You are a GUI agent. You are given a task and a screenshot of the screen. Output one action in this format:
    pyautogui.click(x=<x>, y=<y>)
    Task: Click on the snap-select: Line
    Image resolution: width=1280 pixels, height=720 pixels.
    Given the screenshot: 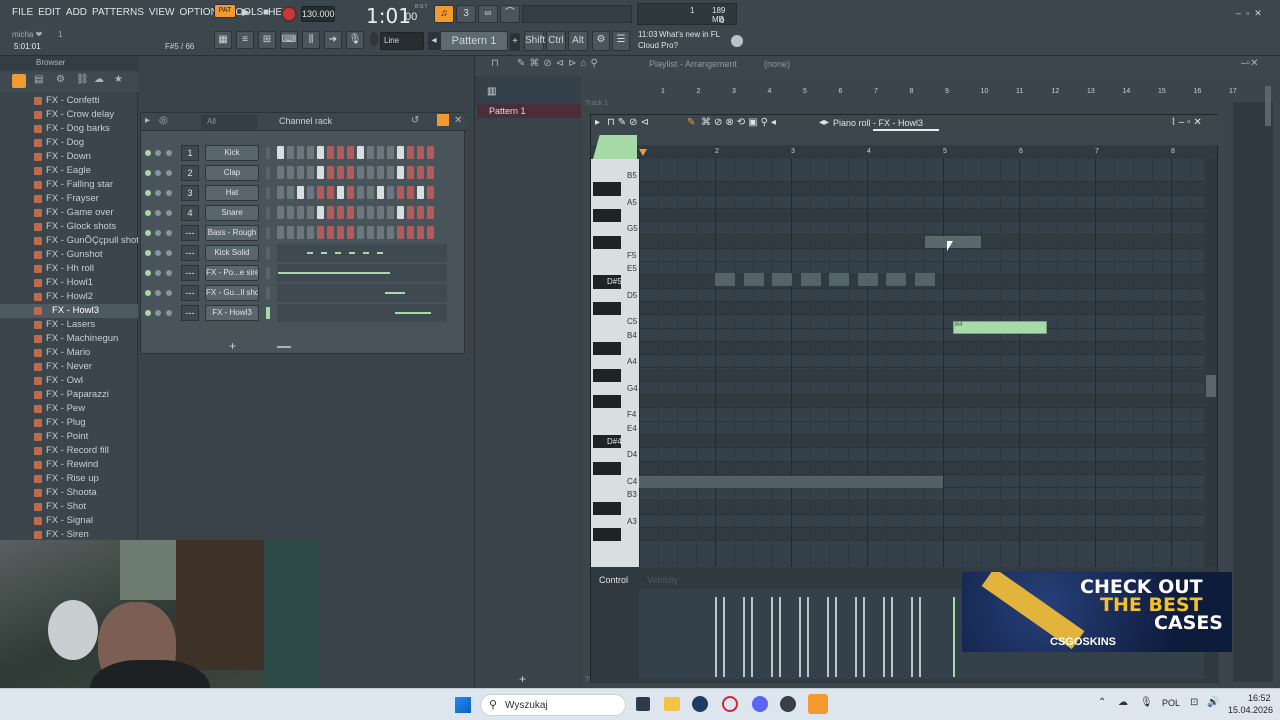 What is the action you would take?
    pyautogui.click(x=402, y=41)
    